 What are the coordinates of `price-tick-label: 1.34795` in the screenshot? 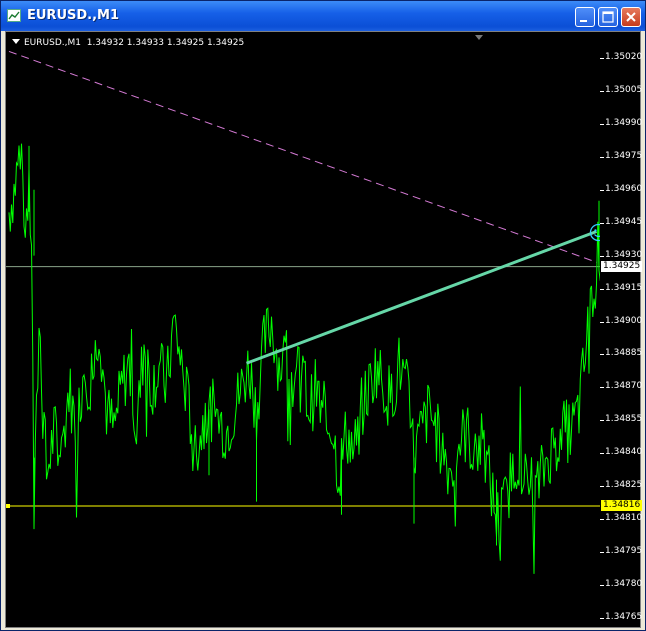 It's located at (624, 551).